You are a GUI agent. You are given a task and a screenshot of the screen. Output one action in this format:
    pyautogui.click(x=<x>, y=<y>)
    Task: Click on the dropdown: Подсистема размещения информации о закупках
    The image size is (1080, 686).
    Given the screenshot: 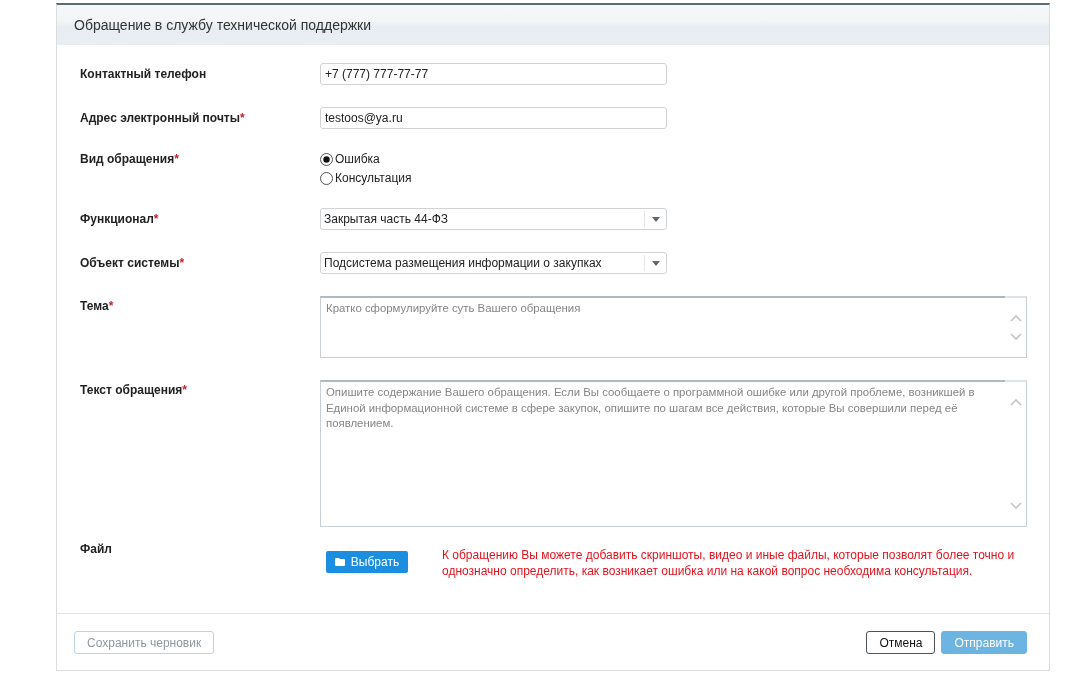 What is the action you would take?
    pyautogui.click(x=493, y=263)
    